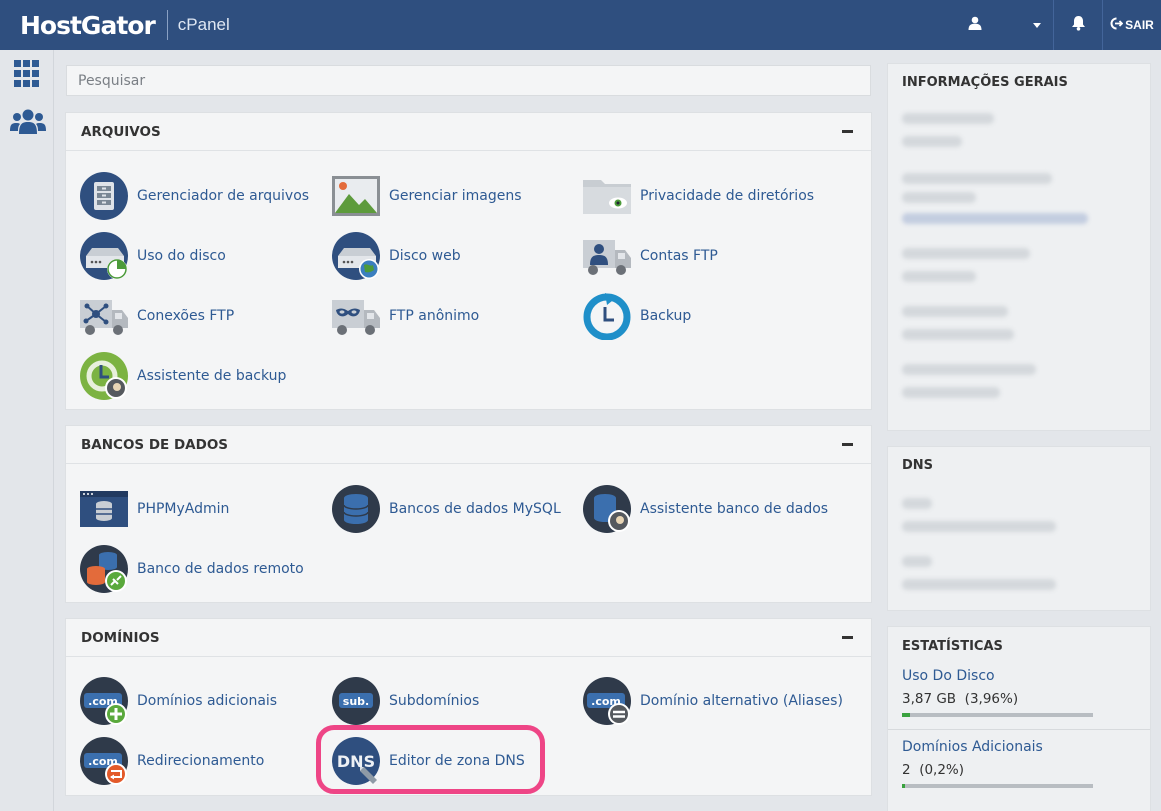 This screenshot has height=811, width=1161. Describe the element at coordinates (183, 509) in the screenshot. I see `item-label: PHPMyAdmin` at that location.